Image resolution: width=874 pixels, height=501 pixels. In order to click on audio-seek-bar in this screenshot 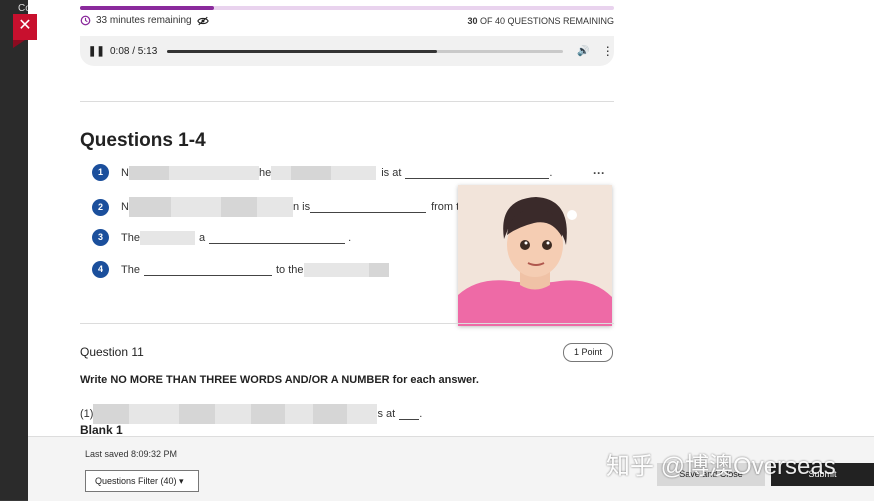, I will do `click(365, 51)`.